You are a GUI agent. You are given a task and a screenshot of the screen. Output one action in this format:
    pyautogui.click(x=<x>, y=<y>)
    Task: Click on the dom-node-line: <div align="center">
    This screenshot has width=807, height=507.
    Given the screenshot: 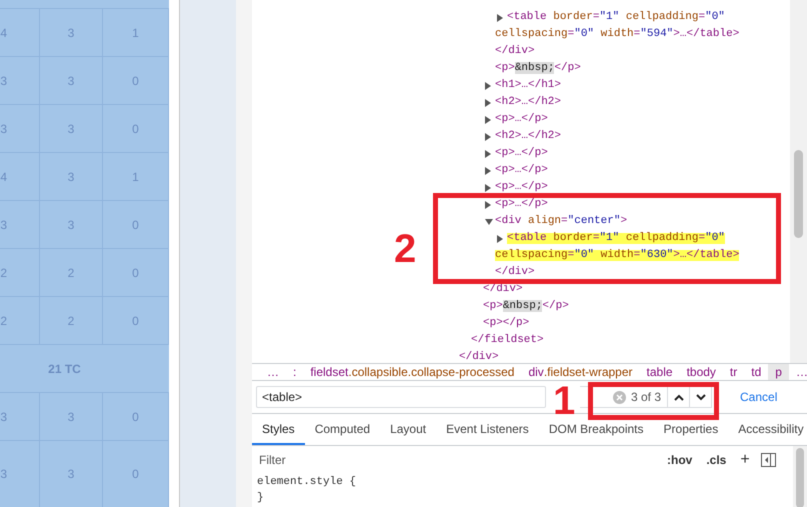 What is the action you would take?
    pyautogui.click(x=561, y=221)
    